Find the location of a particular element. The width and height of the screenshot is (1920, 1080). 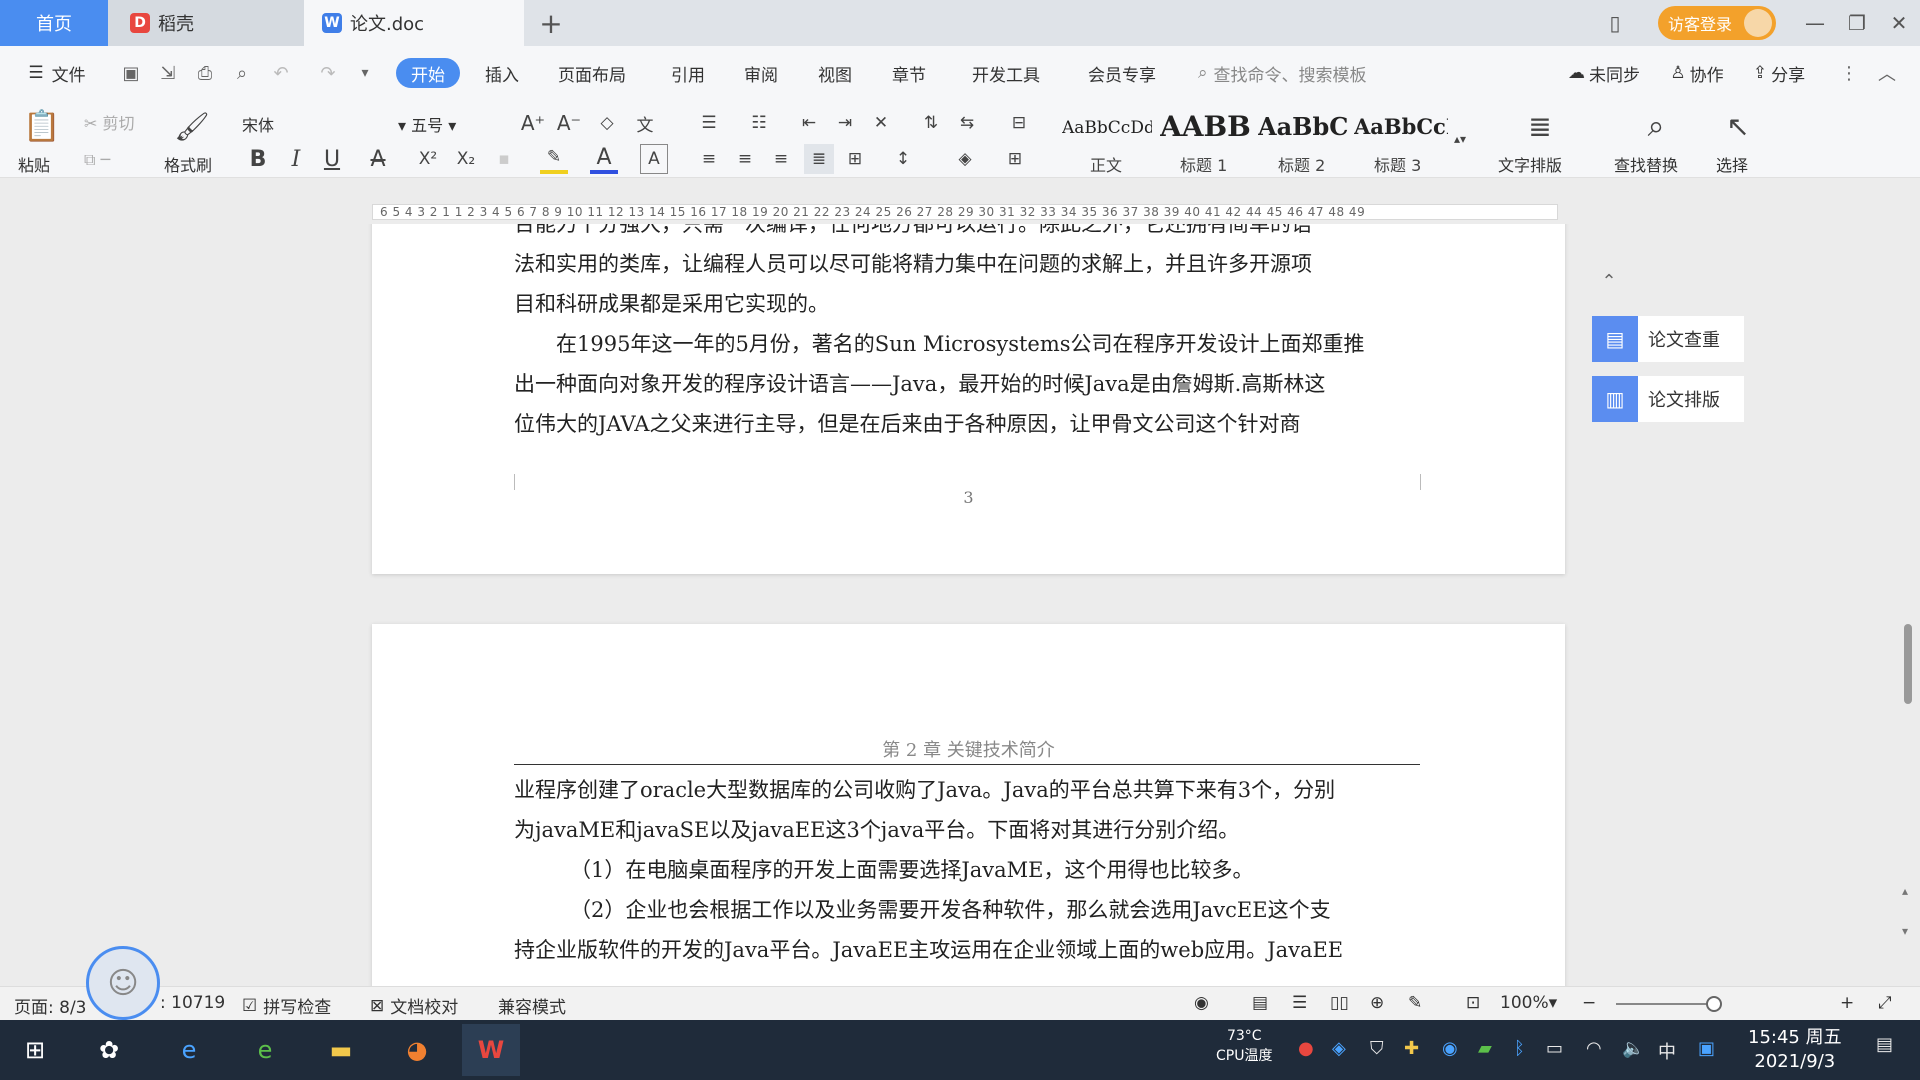

highlight-icon: ✎ is located at coordinates (554, 159).